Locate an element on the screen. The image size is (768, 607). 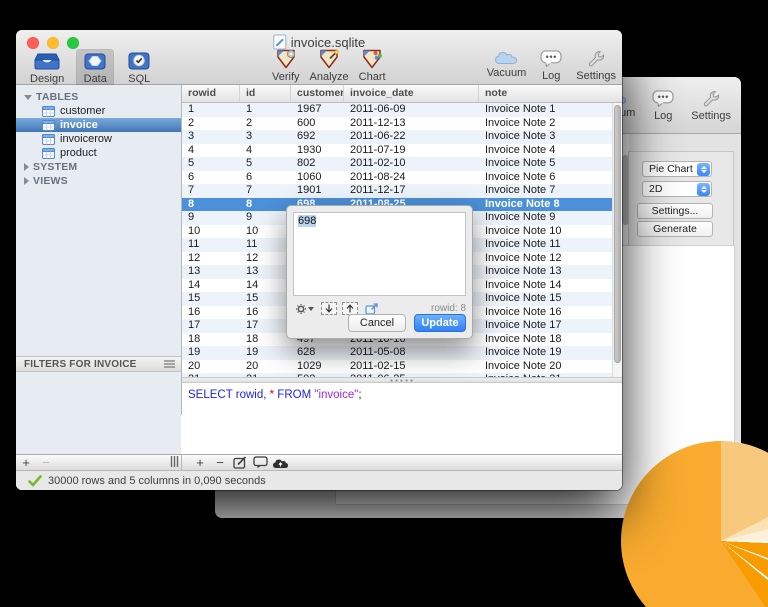
table-row: 7 7 1901 2011-12-17 Invoice Note 7 is located at coordinates (397, 191).